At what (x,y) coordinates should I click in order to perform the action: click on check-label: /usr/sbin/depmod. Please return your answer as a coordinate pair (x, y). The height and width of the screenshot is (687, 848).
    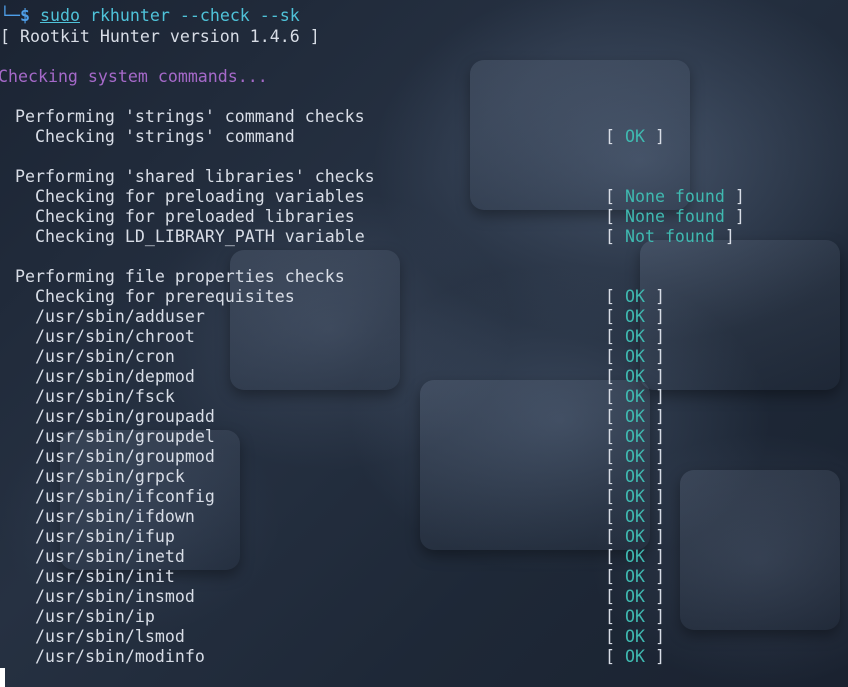
    Looking at the image, I should click on (115, 376).